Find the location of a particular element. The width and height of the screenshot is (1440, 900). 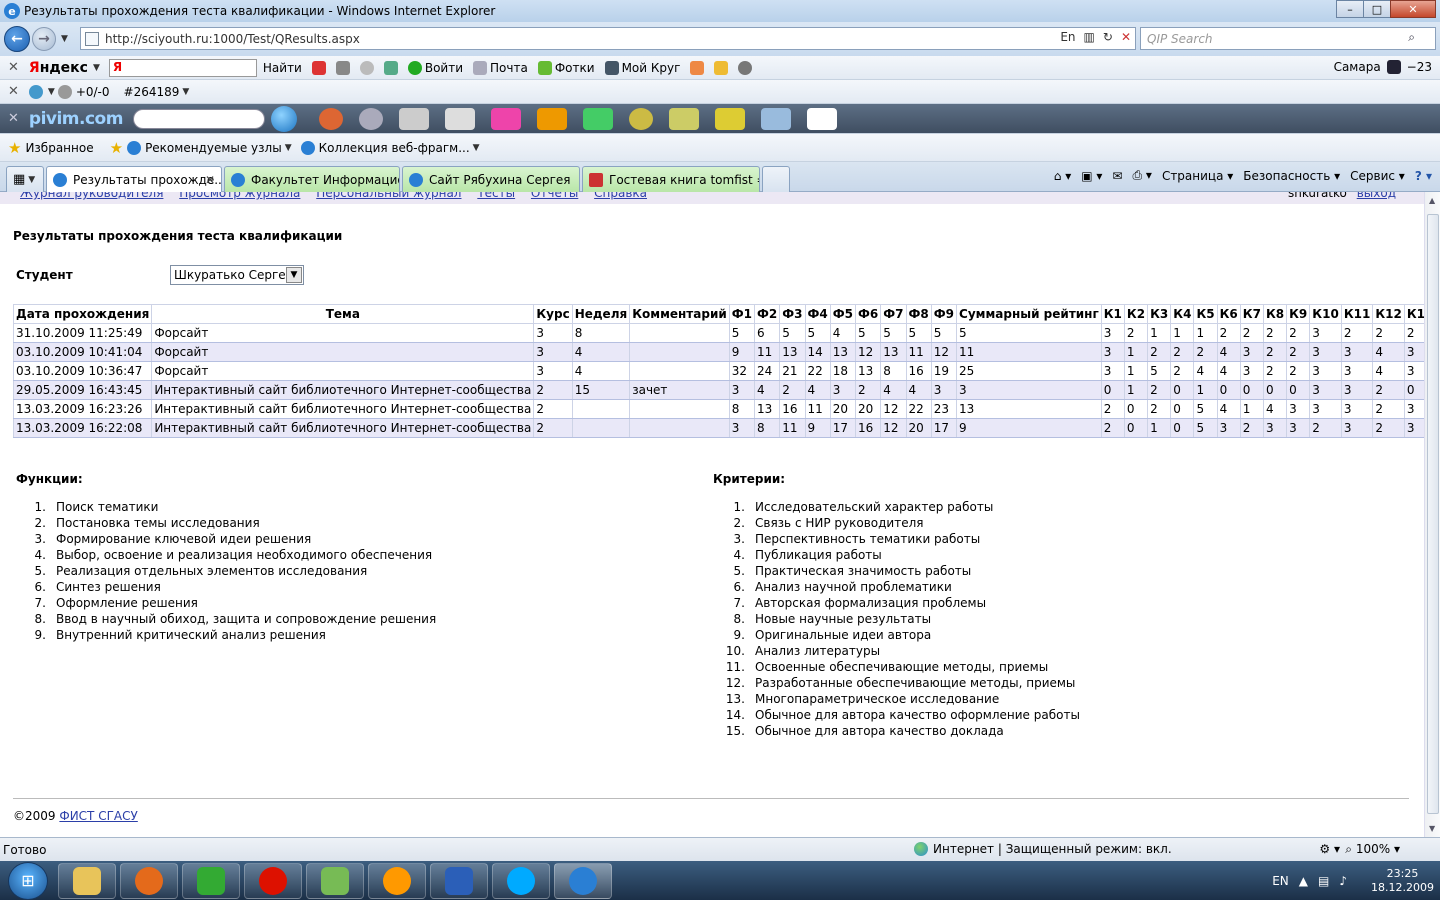

check-icon is located at coordinates (390, 67).